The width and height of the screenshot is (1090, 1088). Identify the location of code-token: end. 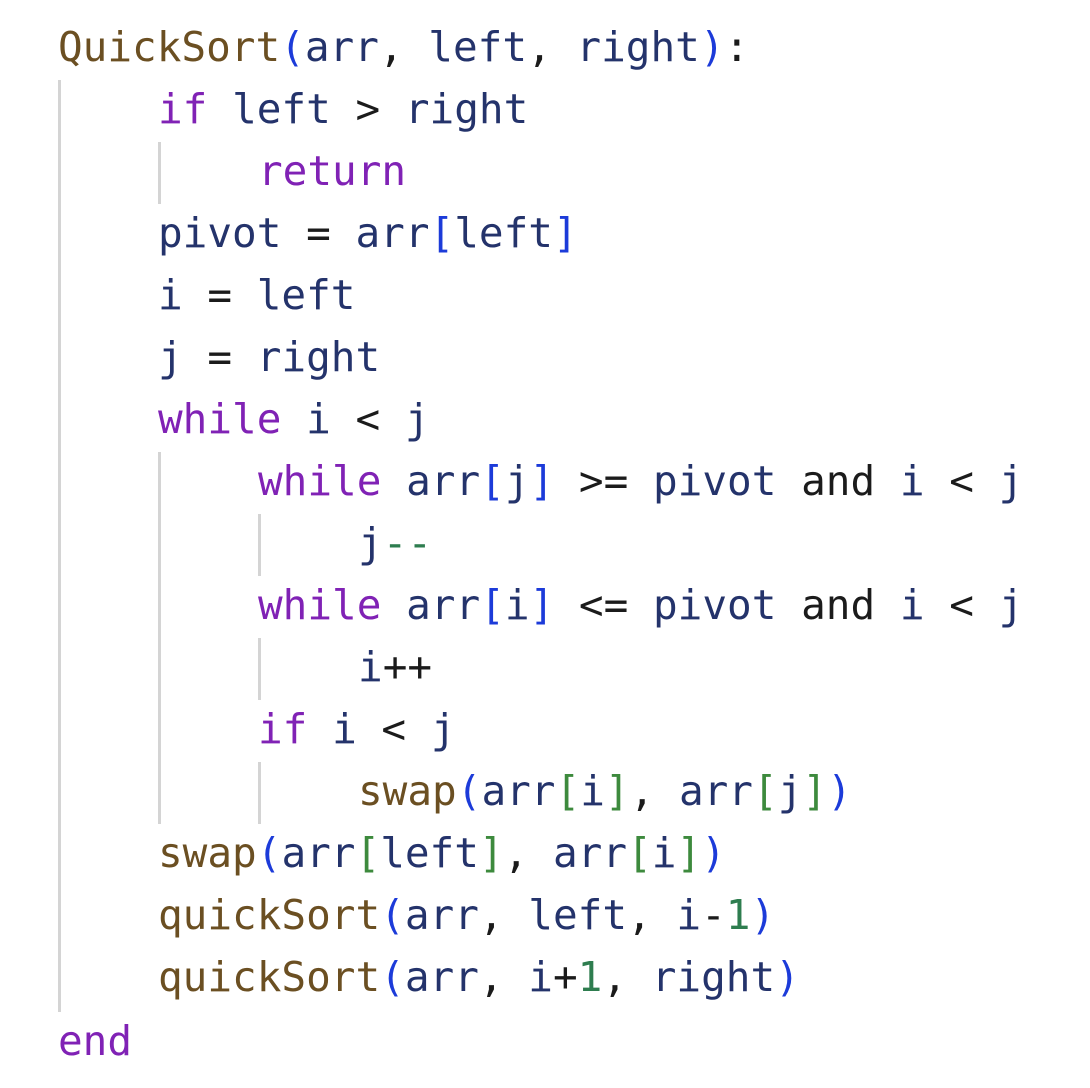
(95, 1041).